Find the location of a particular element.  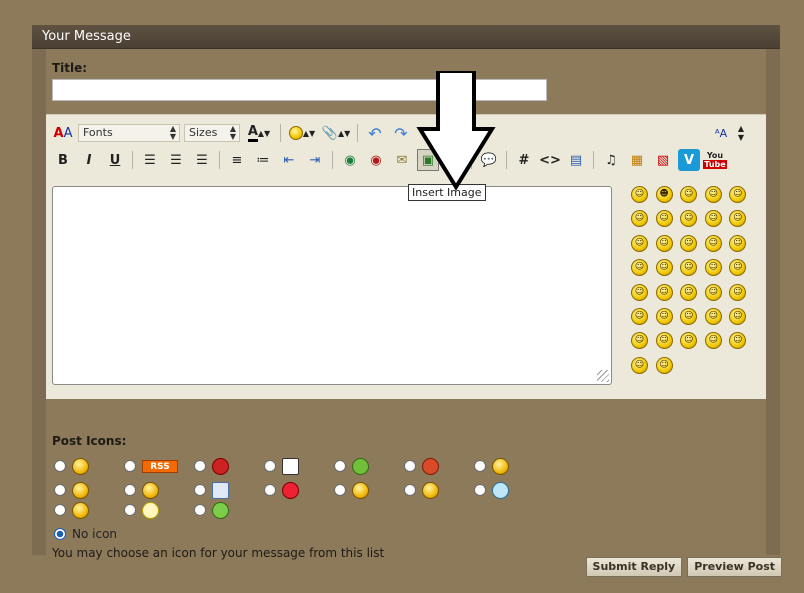

radio-button-selected is located at coordinates (60, 534).